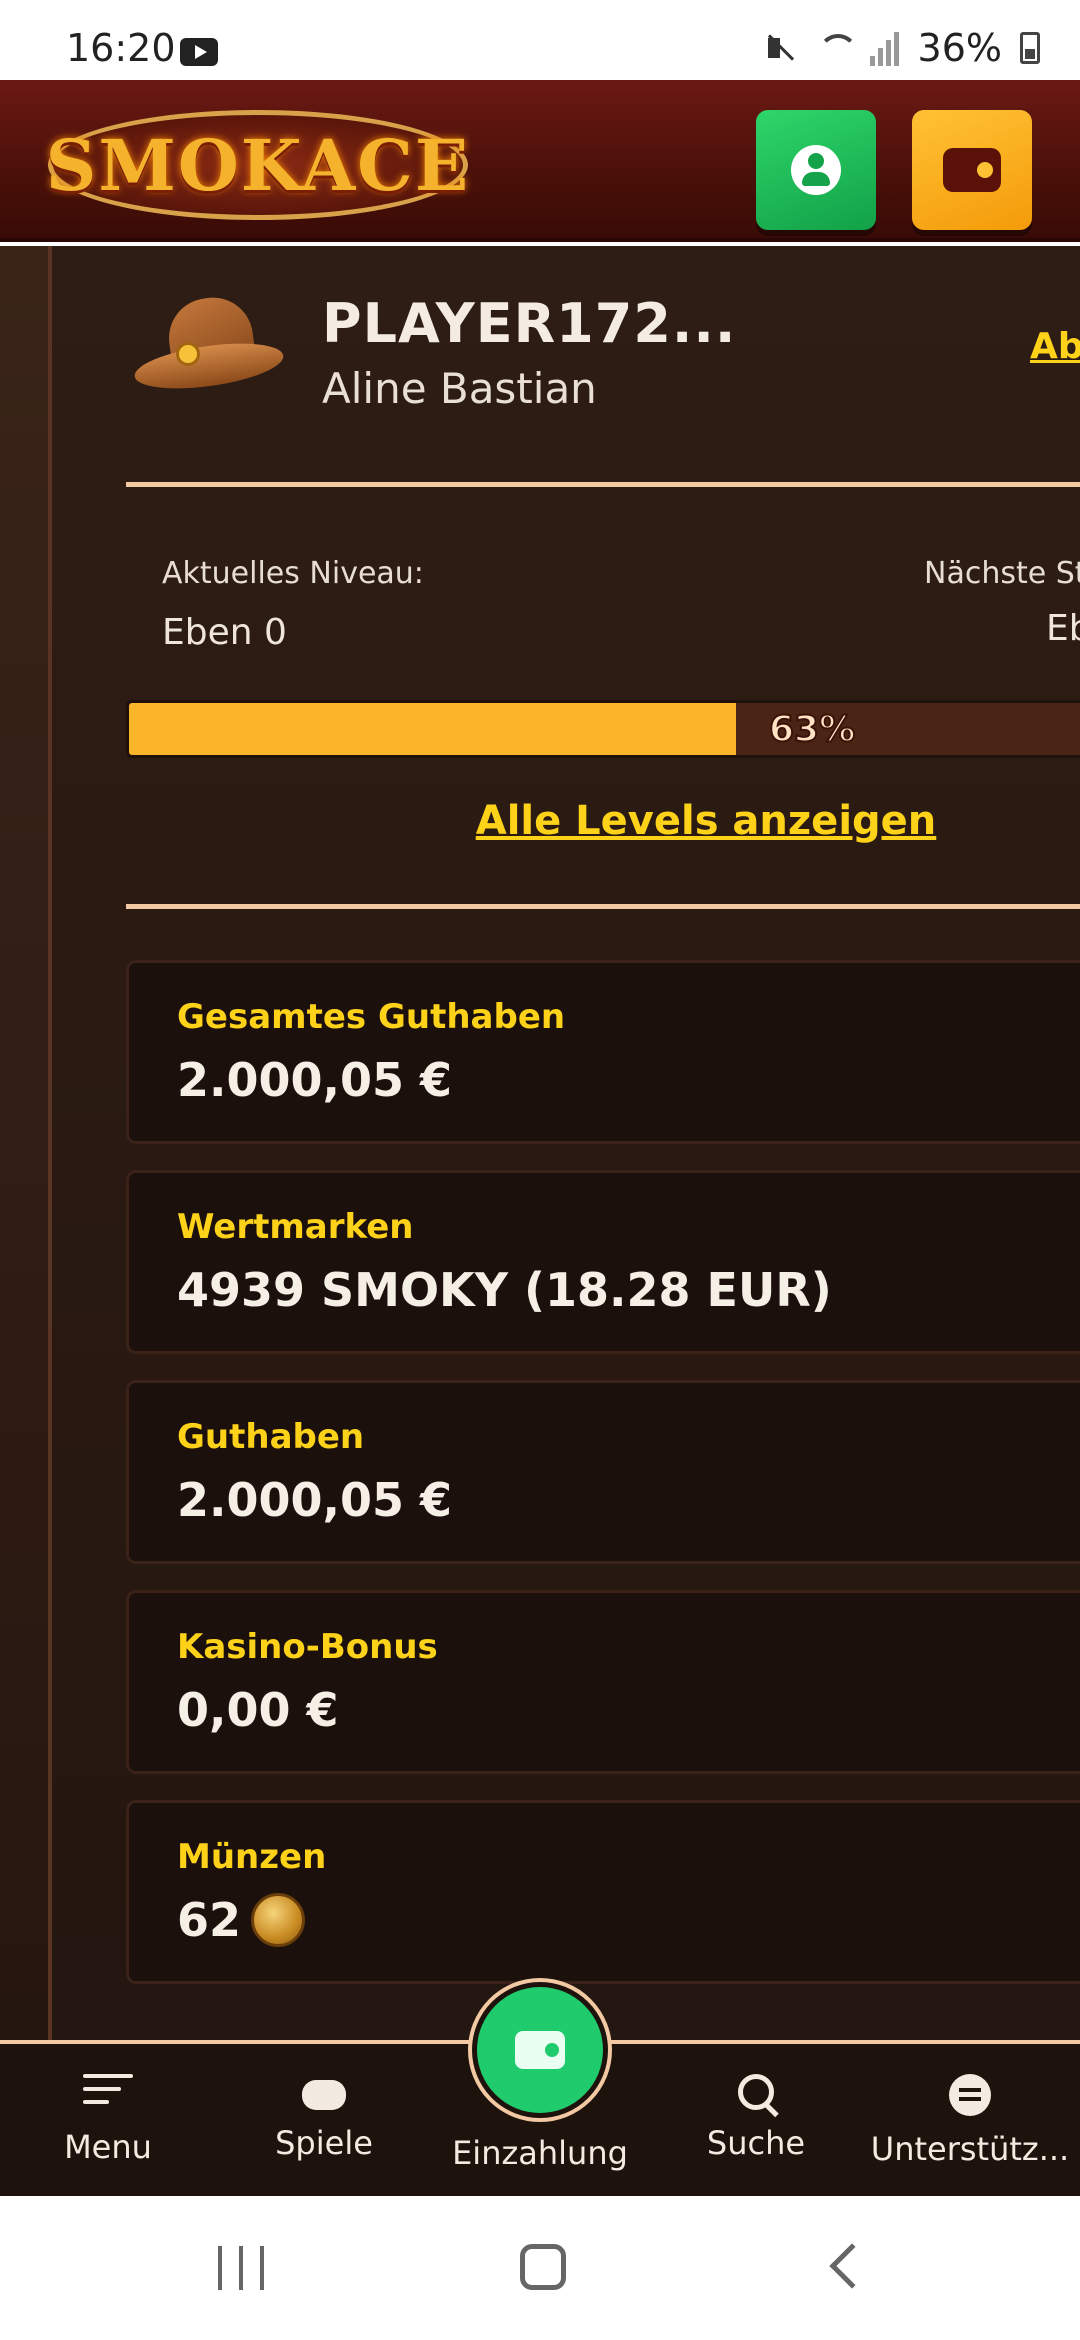 Image resolution: width=1080 pixels, height=2340 pixels. I want to click on nav-label: Spiele, so click(324, 2143).